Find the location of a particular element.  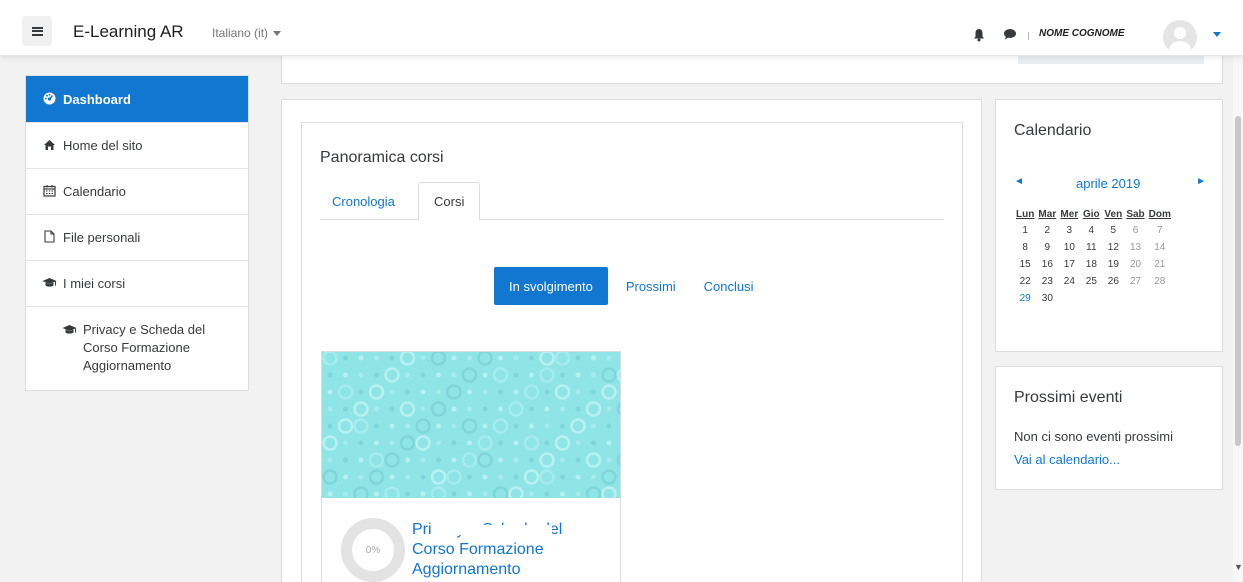

user-silhouette-icon is located at coordinates (1180, 33).